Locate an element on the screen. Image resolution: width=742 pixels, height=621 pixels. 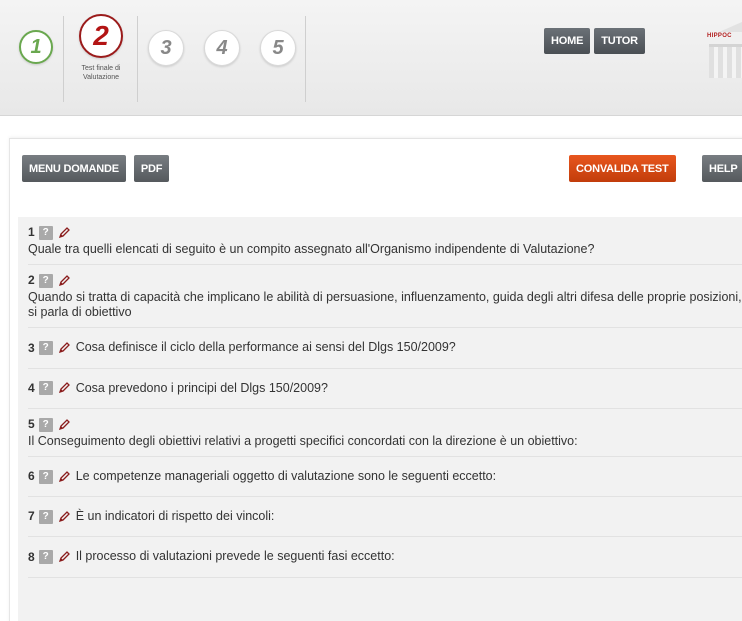
step-5: 5 is located at coordinates (278, 56).